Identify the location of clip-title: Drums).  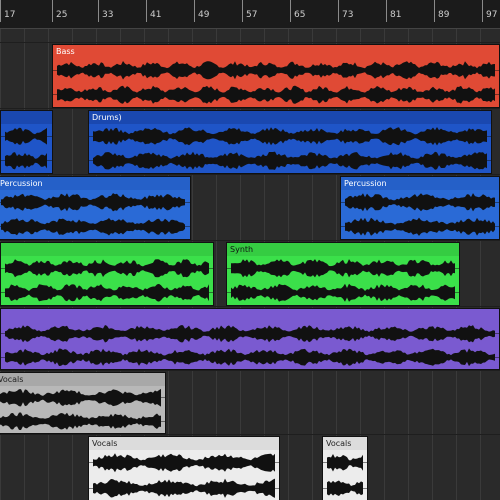
(107, 117).